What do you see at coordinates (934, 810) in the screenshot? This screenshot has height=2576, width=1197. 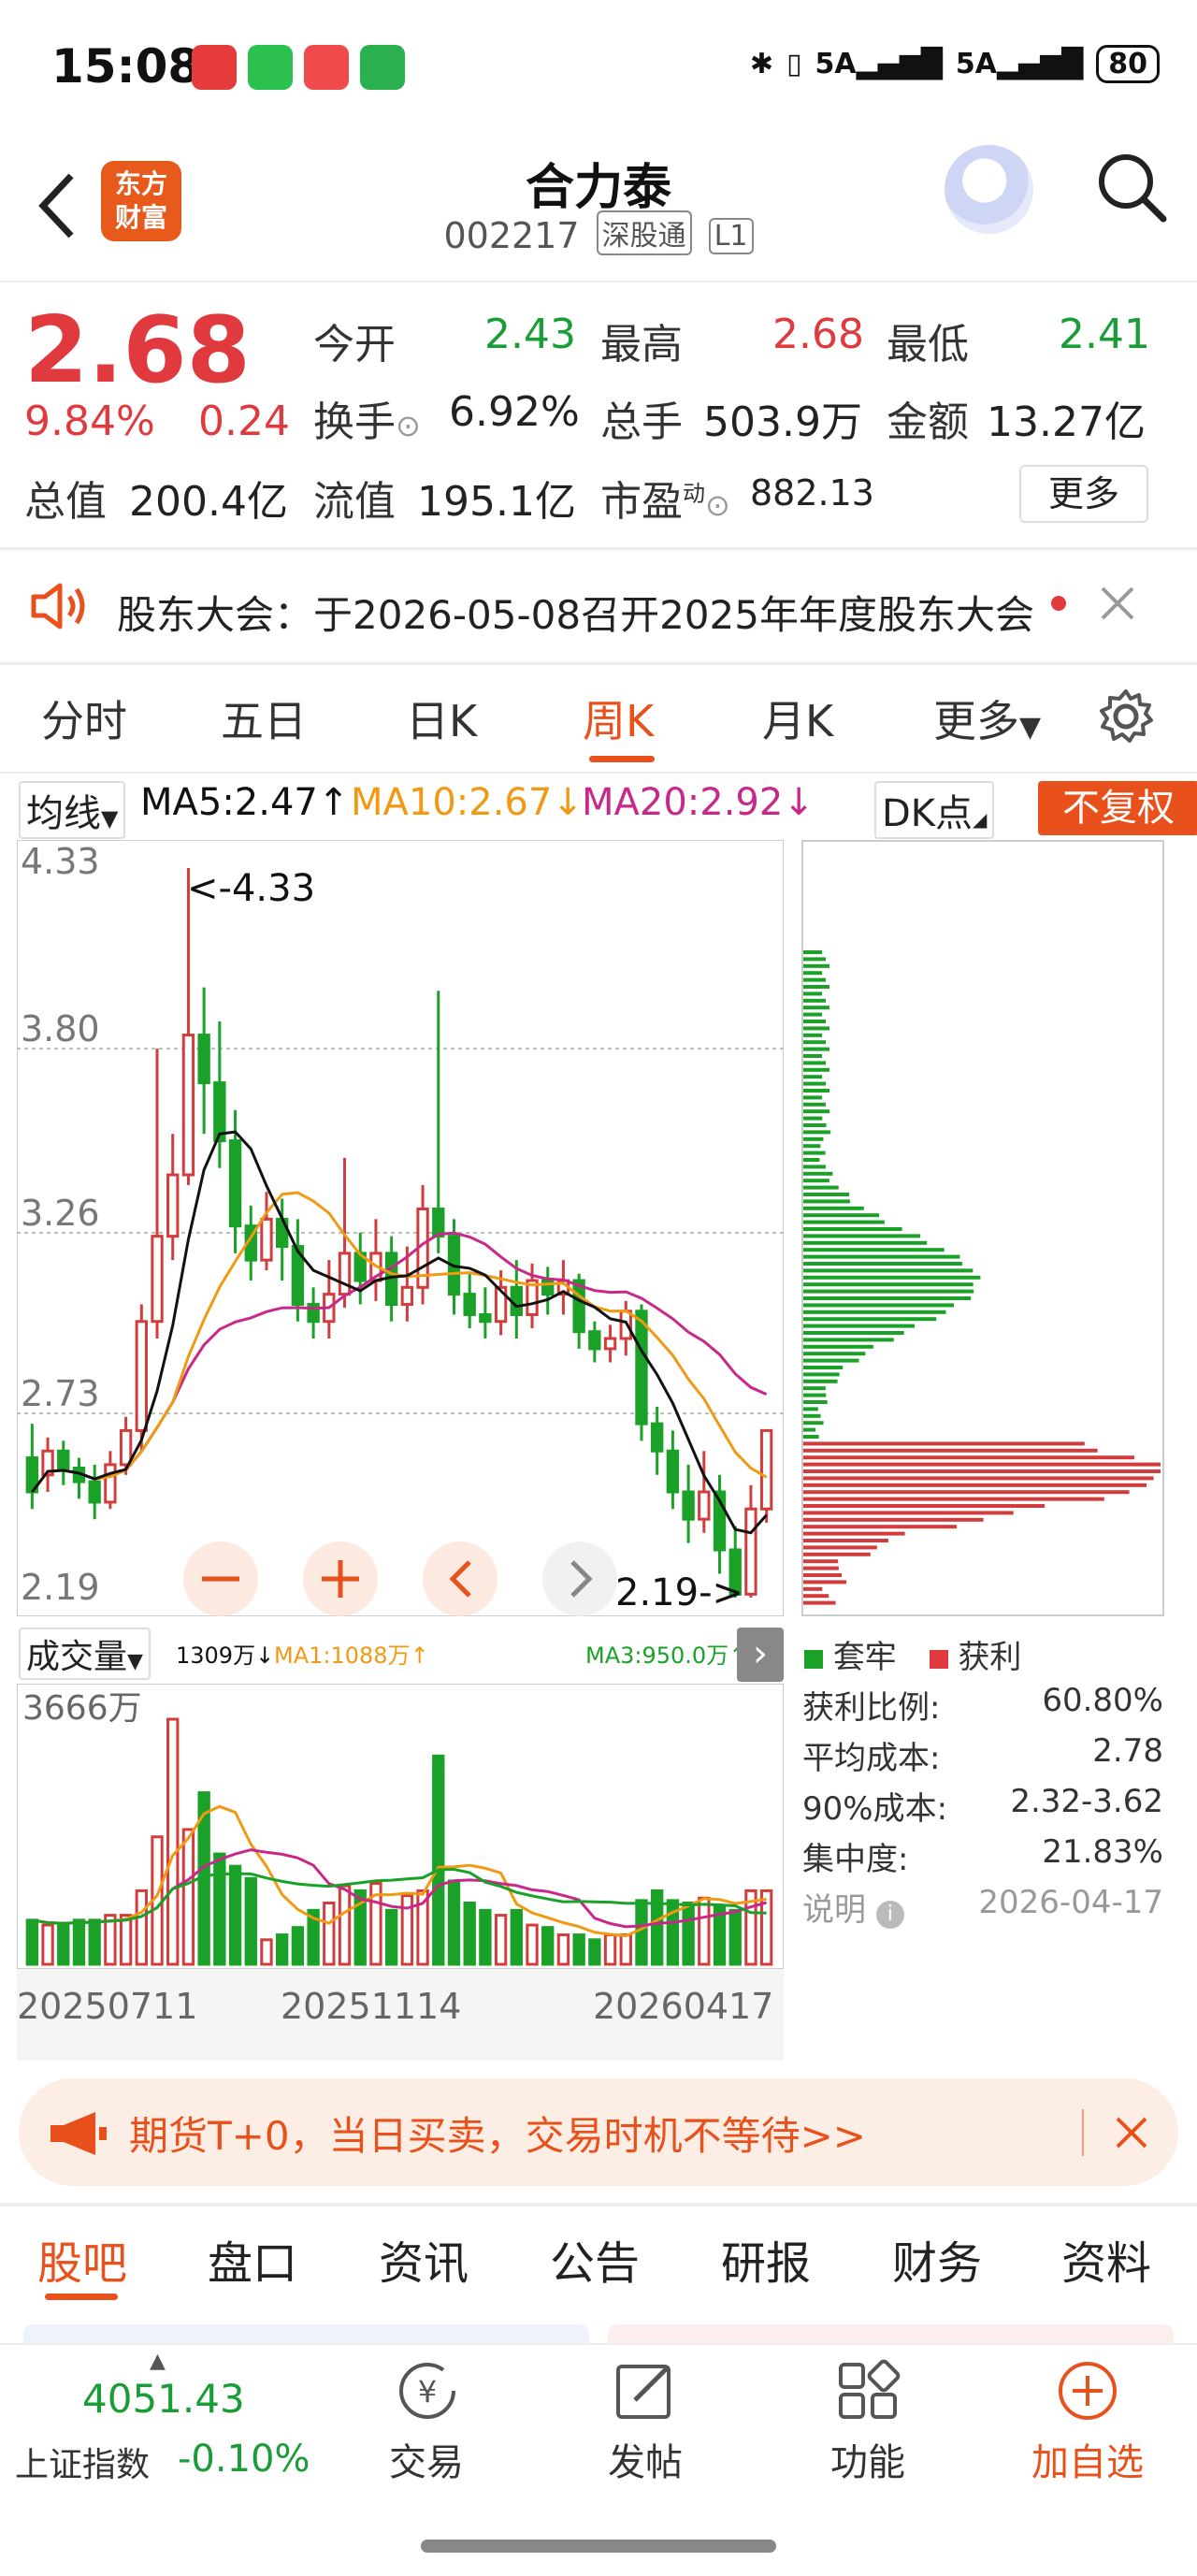 I see `dk-point-dropdown: DK点◢` at bounding box center [934, 810].